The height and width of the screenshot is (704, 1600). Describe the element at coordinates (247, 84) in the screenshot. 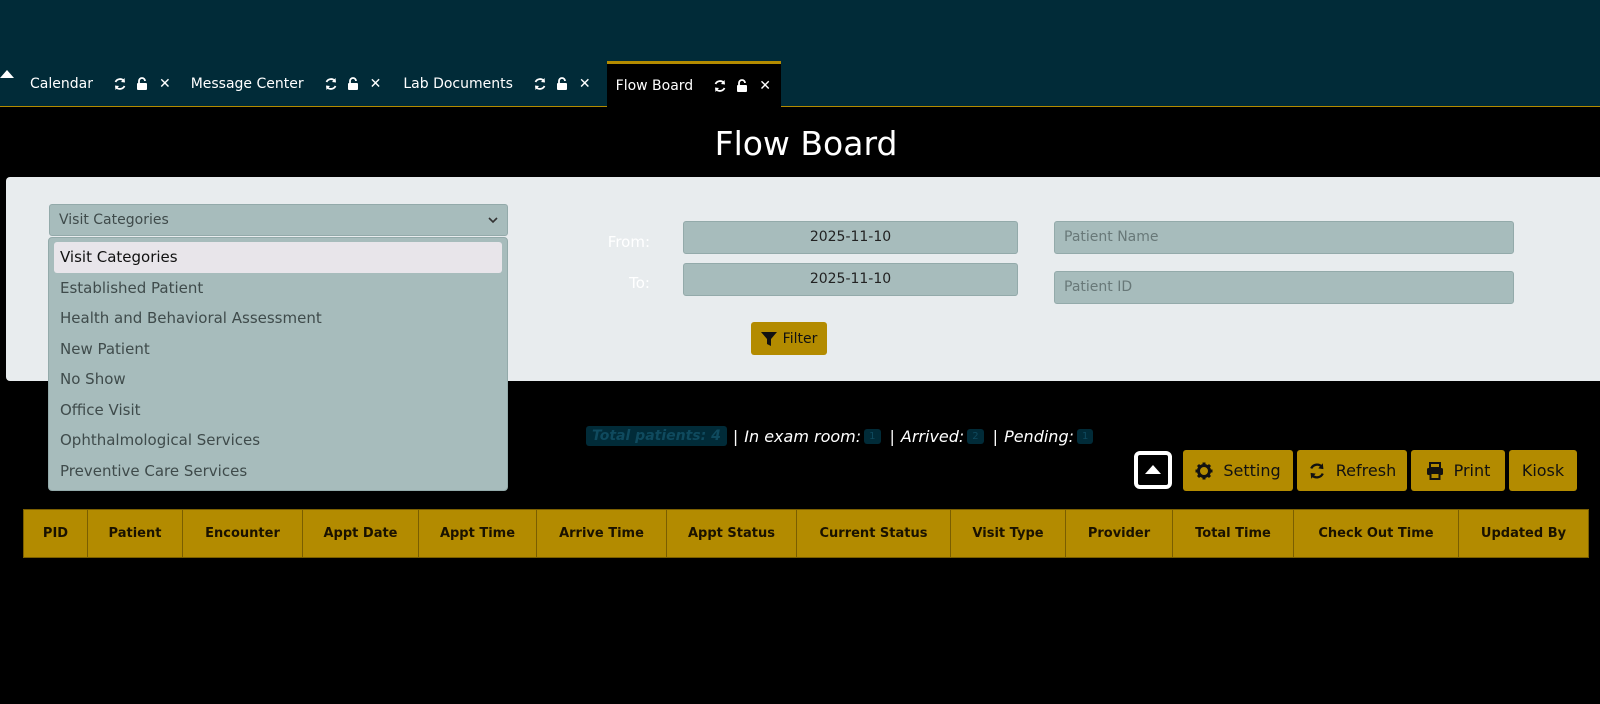

I see `tab-label: Message Center` at that location.